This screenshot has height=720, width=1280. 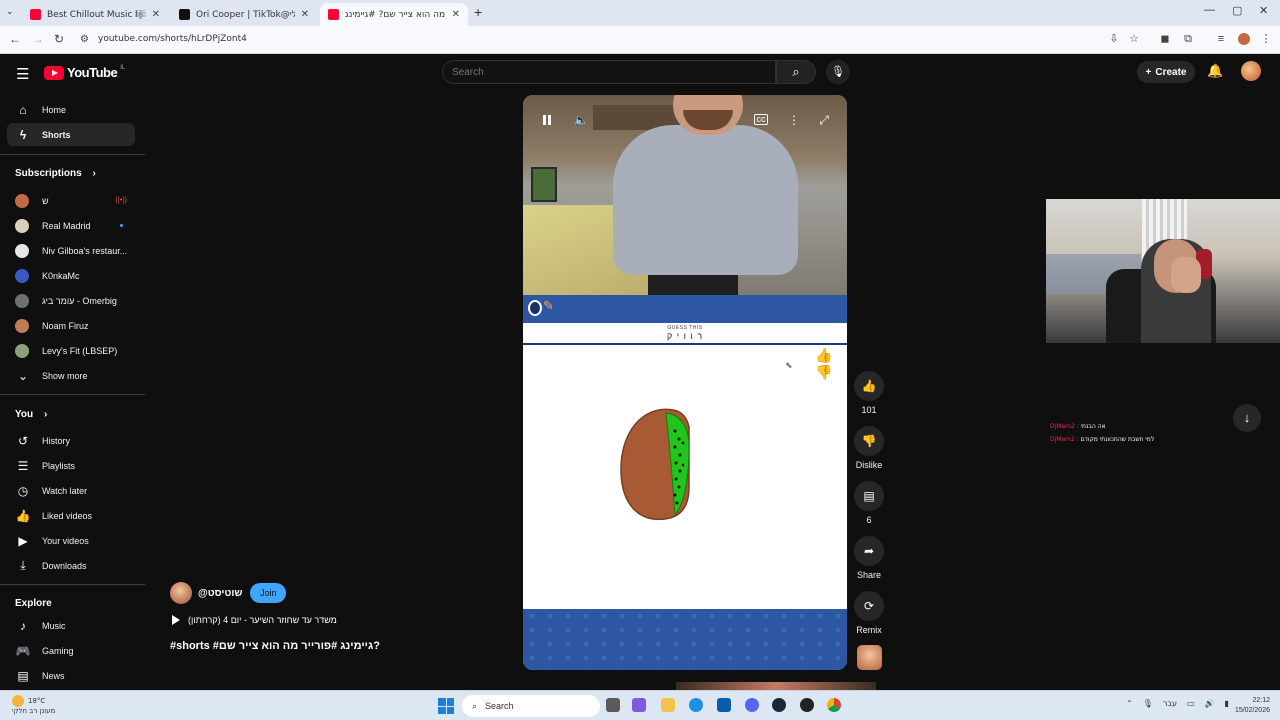 I want to click on sidebar-item-subscription: ש ((•)), so click(x=71, y=200).